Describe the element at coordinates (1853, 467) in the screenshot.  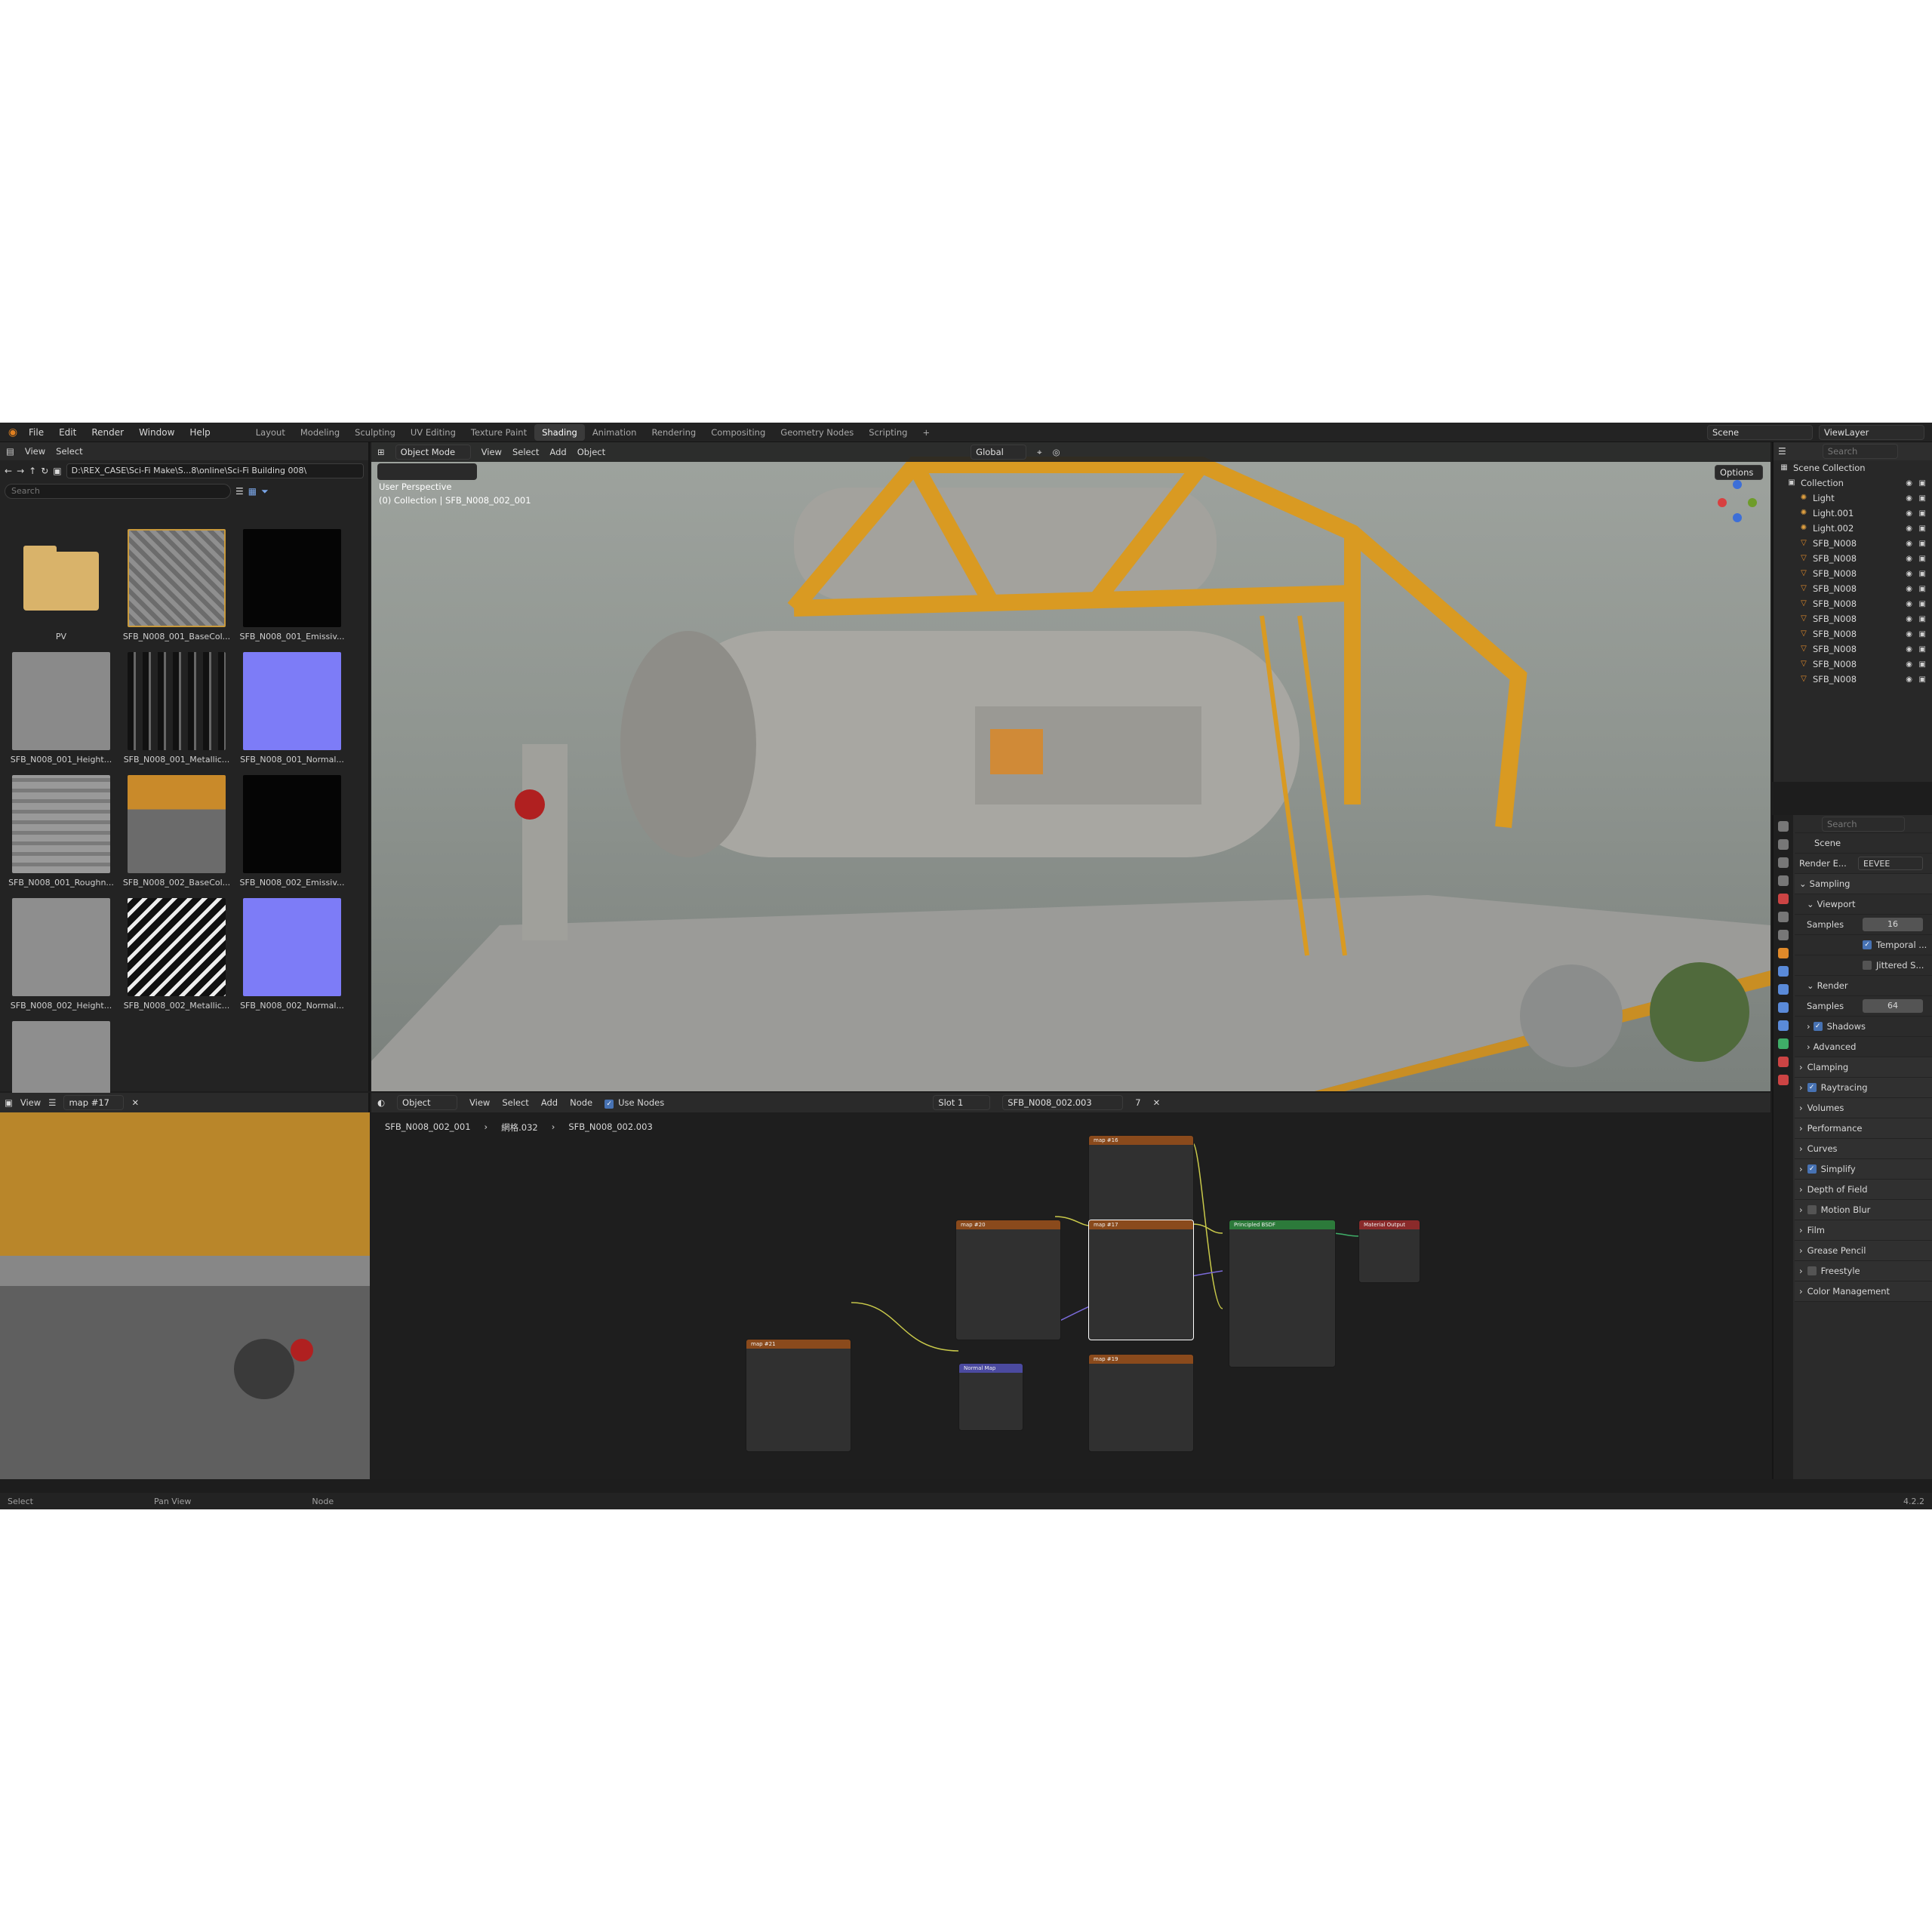
I see `outliner-row: ▦ Scene Collection` at that location.